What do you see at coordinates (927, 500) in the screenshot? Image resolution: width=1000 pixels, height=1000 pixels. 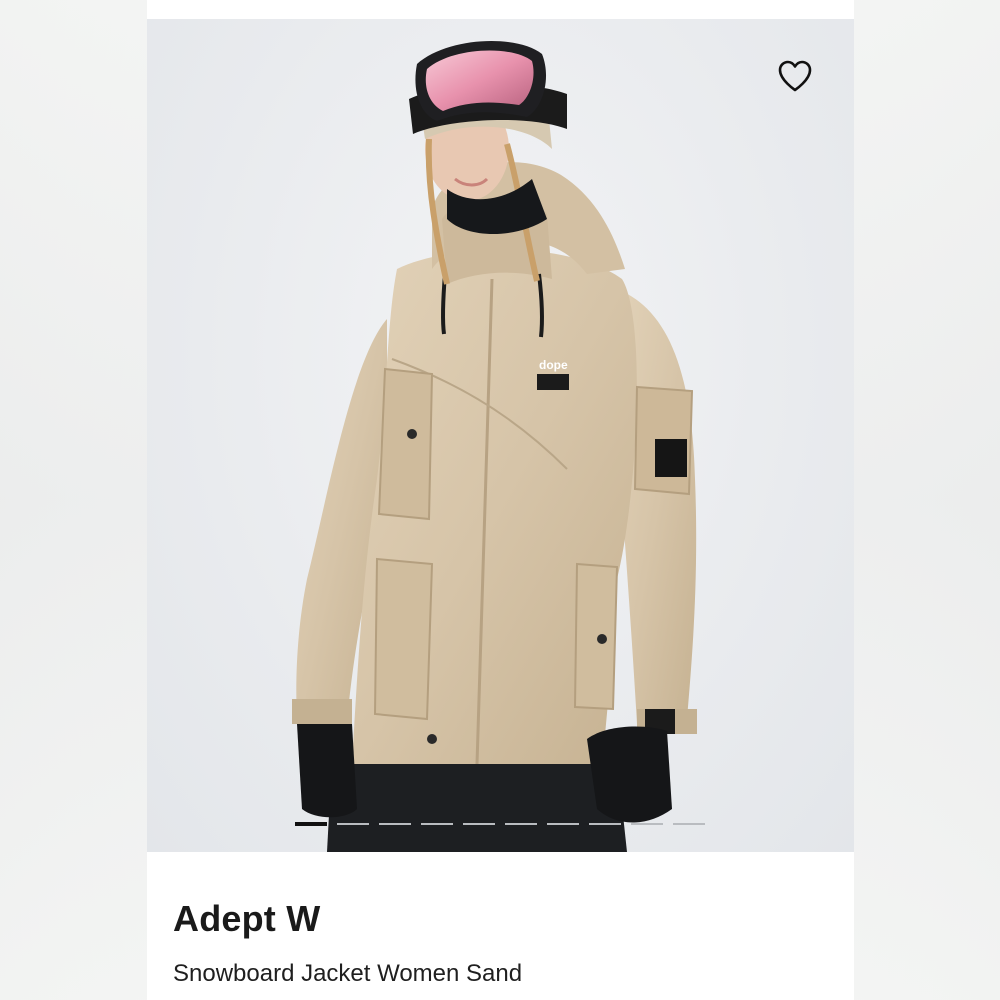 I see `right-blur-border` at bounding box center [927, 500].